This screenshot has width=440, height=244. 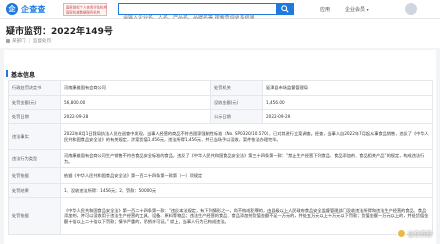 I want to click on logo-text: 企查查, so click(x=33, y=9).